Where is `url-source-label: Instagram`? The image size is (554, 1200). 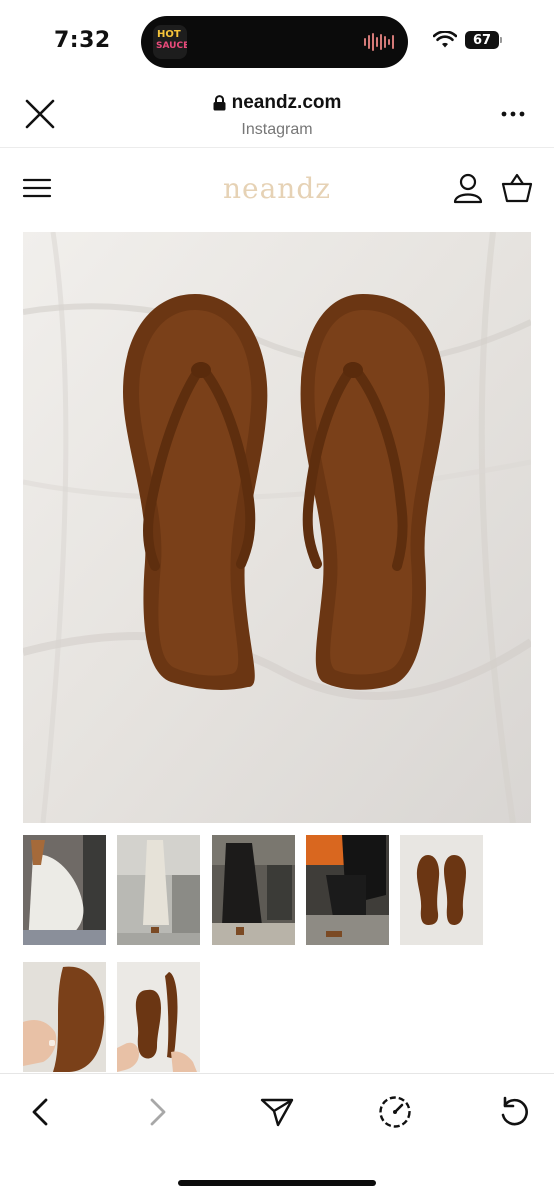 url-source-label: Instagram is located at coordinates (277, 129).